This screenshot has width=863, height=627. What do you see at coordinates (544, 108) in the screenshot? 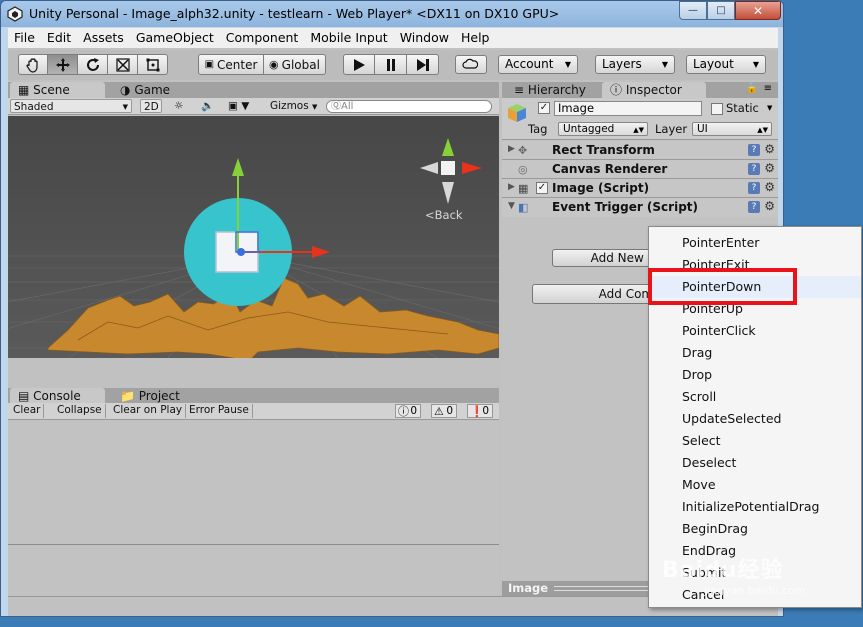
I see `active-checkbox: ✓` at bounding box center [544, 108].